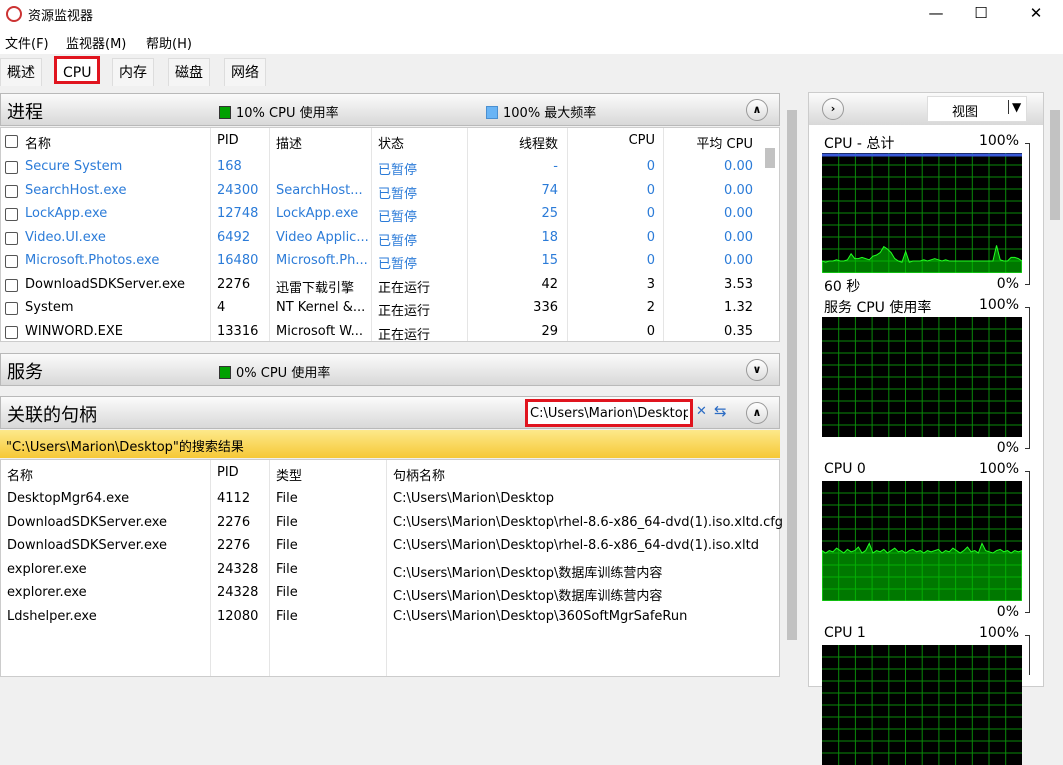 The height and width of the screenshot is (765, 1063). What do you see at coordinates (538, 142) in the screenshot?
I see `column-header: 线程数` at bounding box center [538, 142].